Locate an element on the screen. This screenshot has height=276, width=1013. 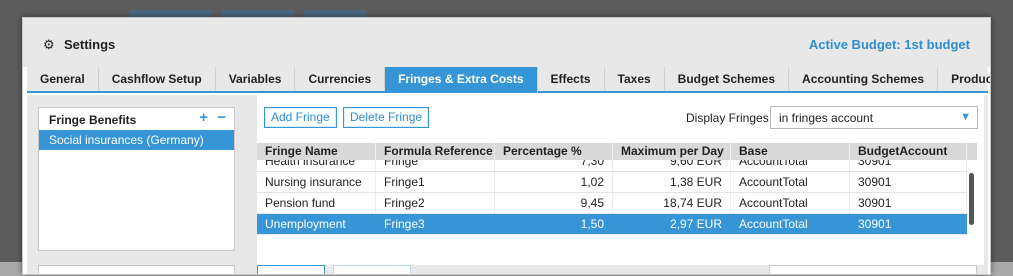
table-cell: Nursing insurance is located at coordinates (316, 182).